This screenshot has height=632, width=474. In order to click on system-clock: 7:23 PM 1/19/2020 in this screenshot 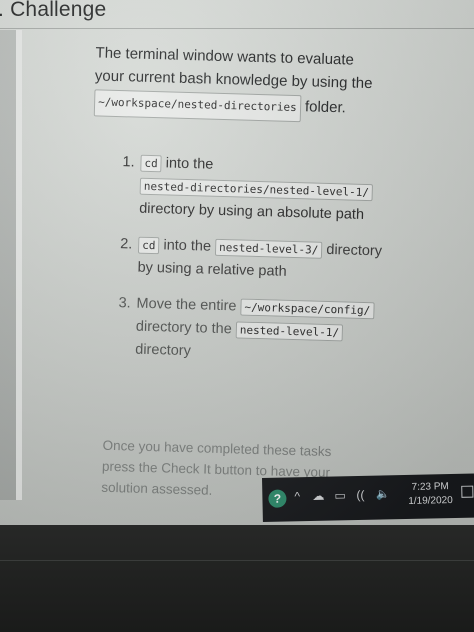, I will do `click(430, 494)`.